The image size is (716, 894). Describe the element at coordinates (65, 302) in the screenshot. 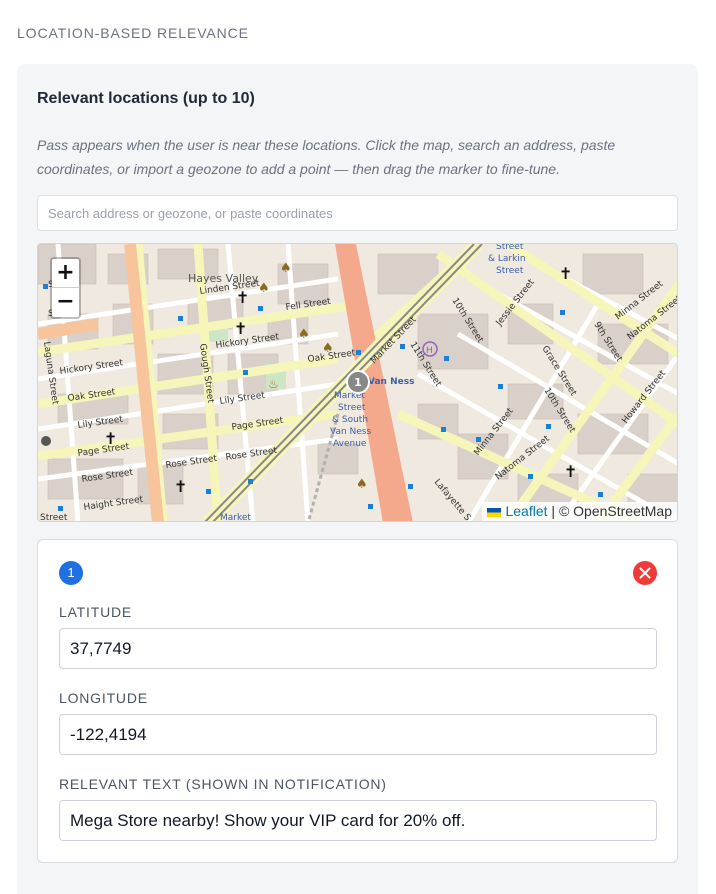

I see `zoom-out-button: −` at that location.